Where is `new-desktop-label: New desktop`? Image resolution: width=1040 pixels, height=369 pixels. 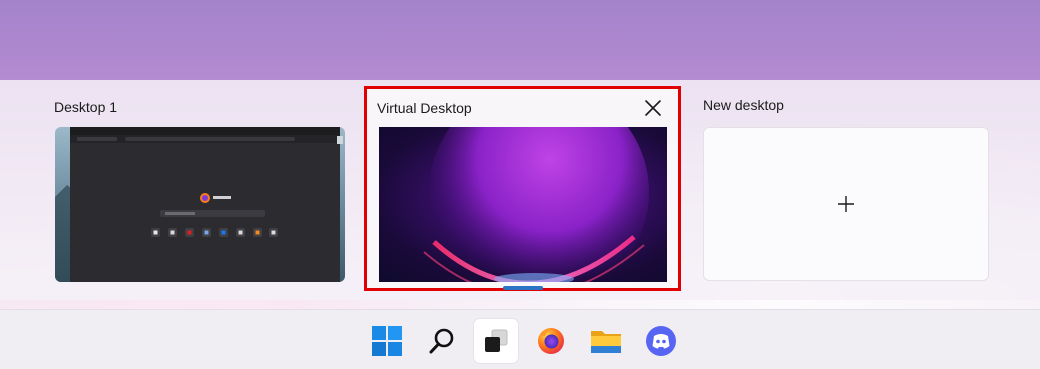 new-desktop-label: New desktop is located at coordinates (743, 105).